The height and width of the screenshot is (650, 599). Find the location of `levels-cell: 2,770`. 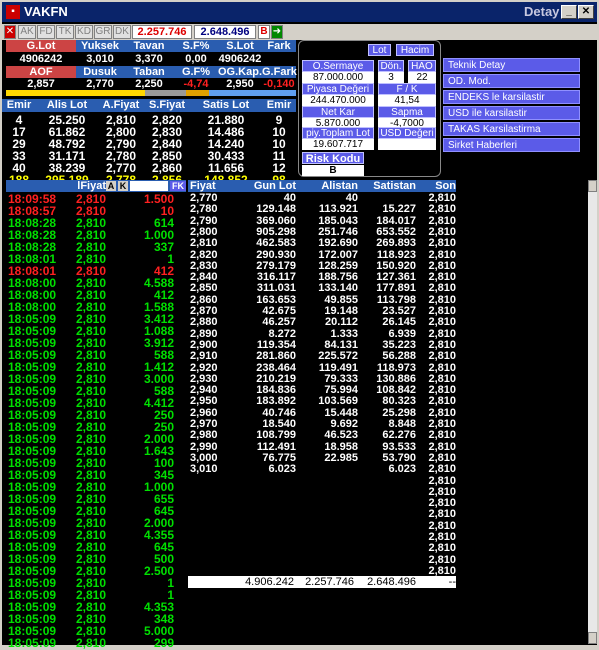

levels-cell: 2,770 is located at coordinates (204, 198).